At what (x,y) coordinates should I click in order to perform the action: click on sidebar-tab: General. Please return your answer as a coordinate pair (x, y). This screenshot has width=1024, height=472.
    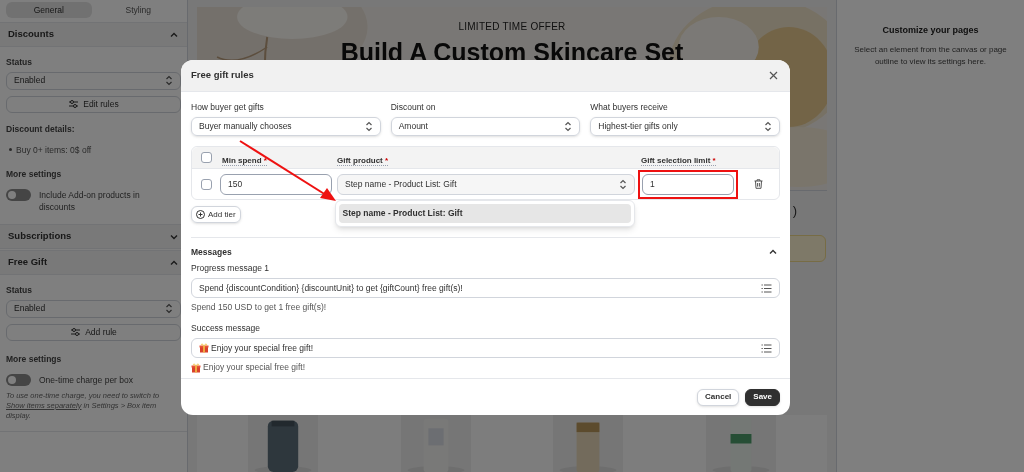
    Looking at the image, I should click on (49, 10).